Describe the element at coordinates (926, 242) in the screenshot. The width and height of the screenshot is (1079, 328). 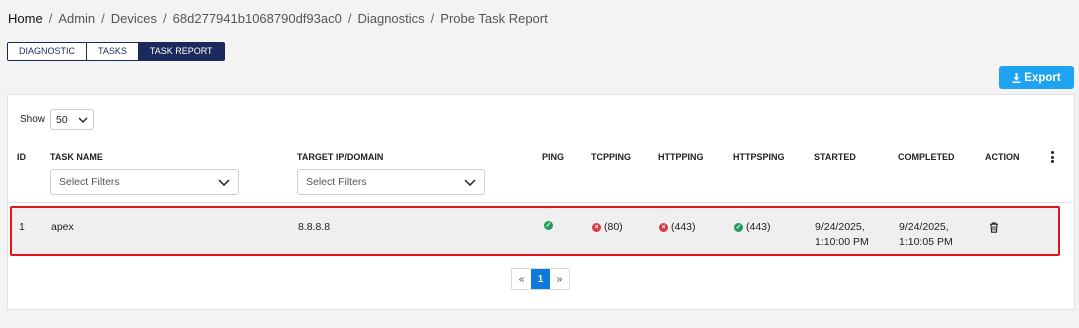
I see `completed-time: 1:10:05 PM` at that location.